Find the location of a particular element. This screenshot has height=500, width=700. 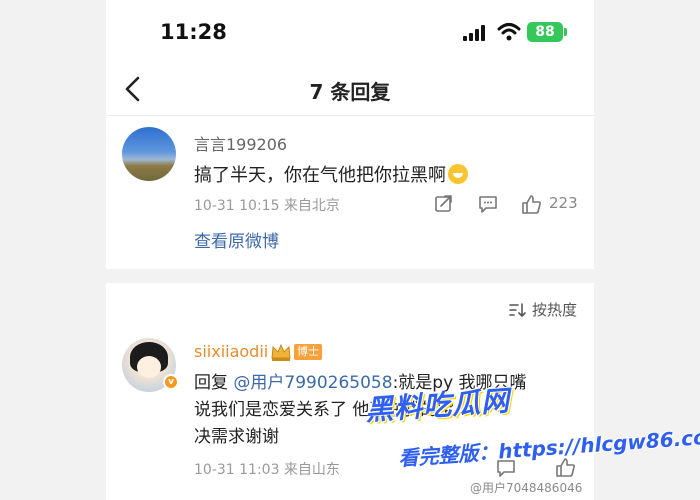

status-bar: 11:28 88 is located at coordinates (350, 32).